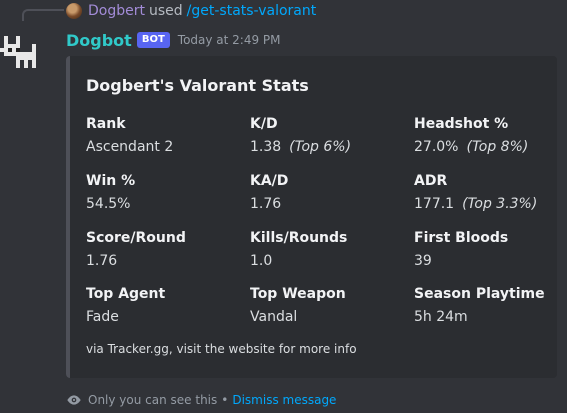 This screenshot has height=413, width=567. I want to click on field-first-bloods: First Bloods 39, so click(485, 249).